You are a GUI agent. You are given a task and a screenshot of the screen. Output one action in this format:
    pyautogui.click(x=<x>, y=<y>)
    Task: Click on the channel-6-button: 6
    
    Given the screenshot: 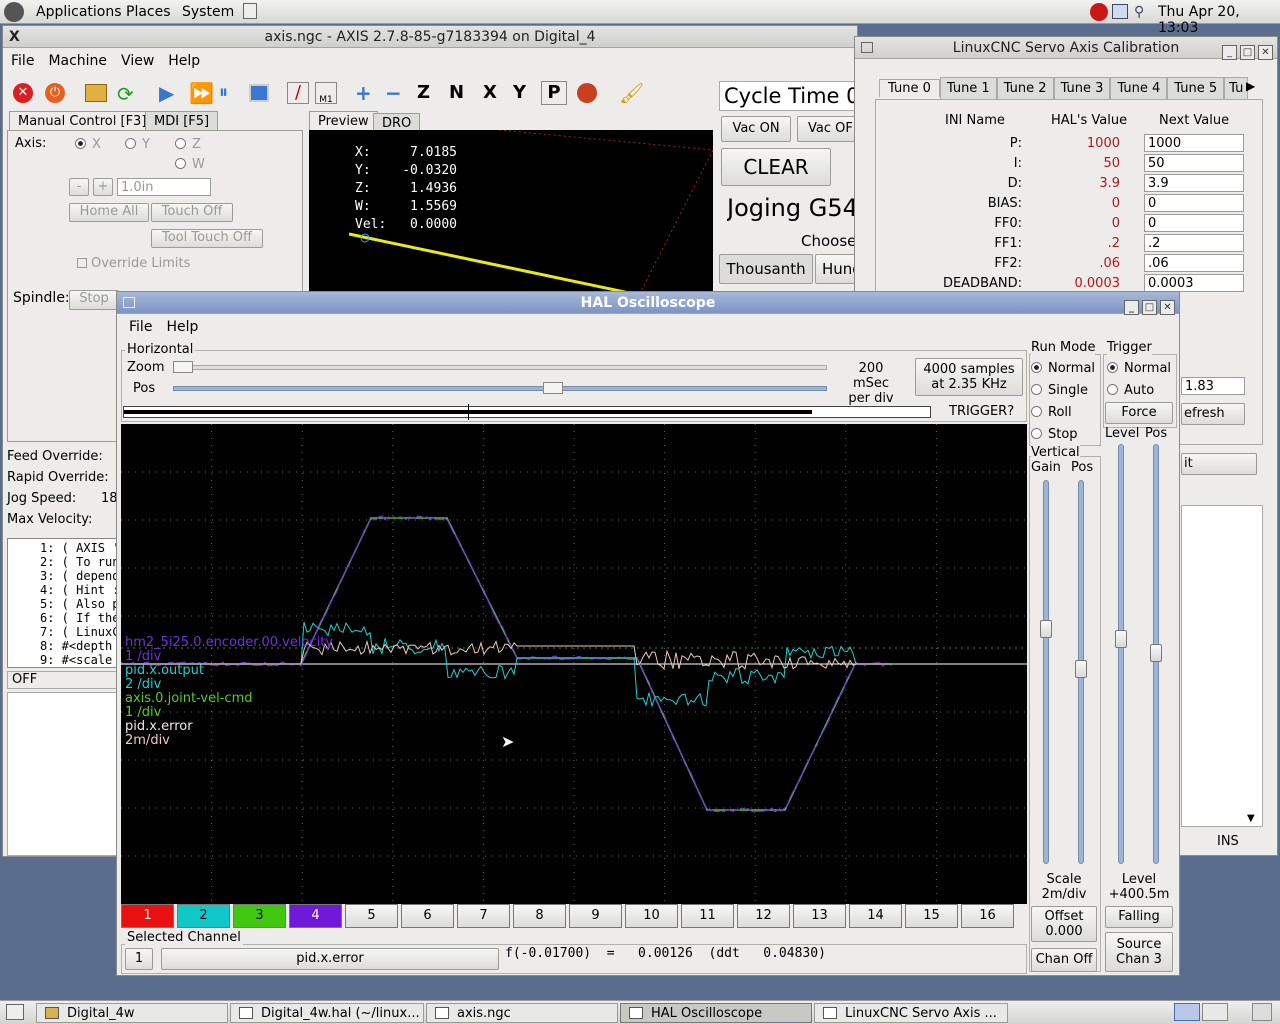 What is the action you would take?
    pyautogui.click(x=427, y=916)
    